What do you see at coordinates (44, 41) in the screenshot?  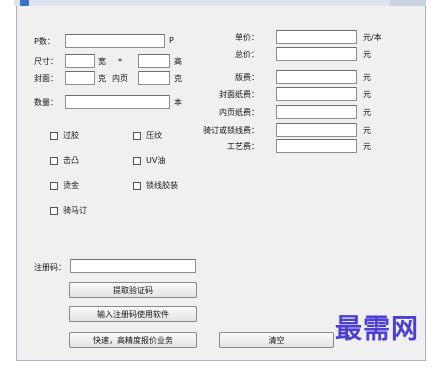 I see `p-count-label: P数：` at bounding box center [44, 41].